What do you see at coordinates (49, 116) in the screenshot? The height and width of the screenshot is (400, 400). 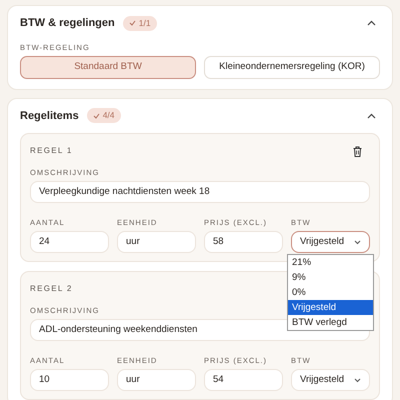 I see `section-title: Regelitems` at bounding box center [49, 116].